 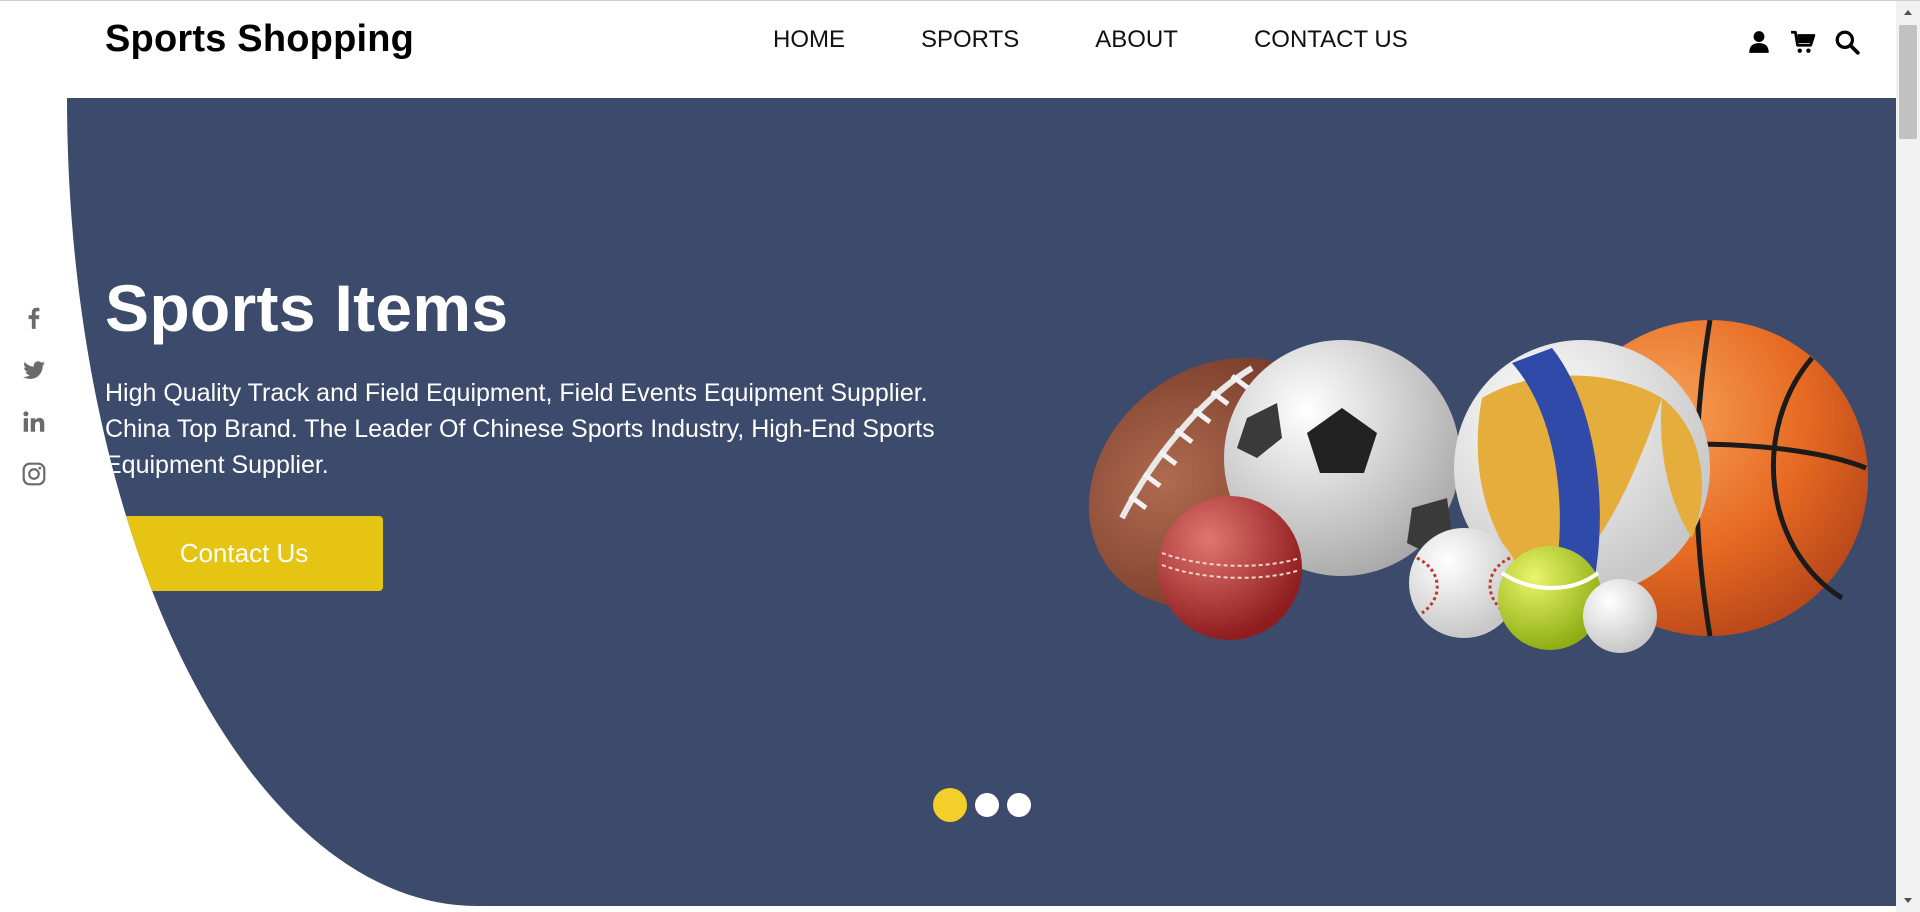 I want to click on sports-balls-image, so click(x=1478, y=486).